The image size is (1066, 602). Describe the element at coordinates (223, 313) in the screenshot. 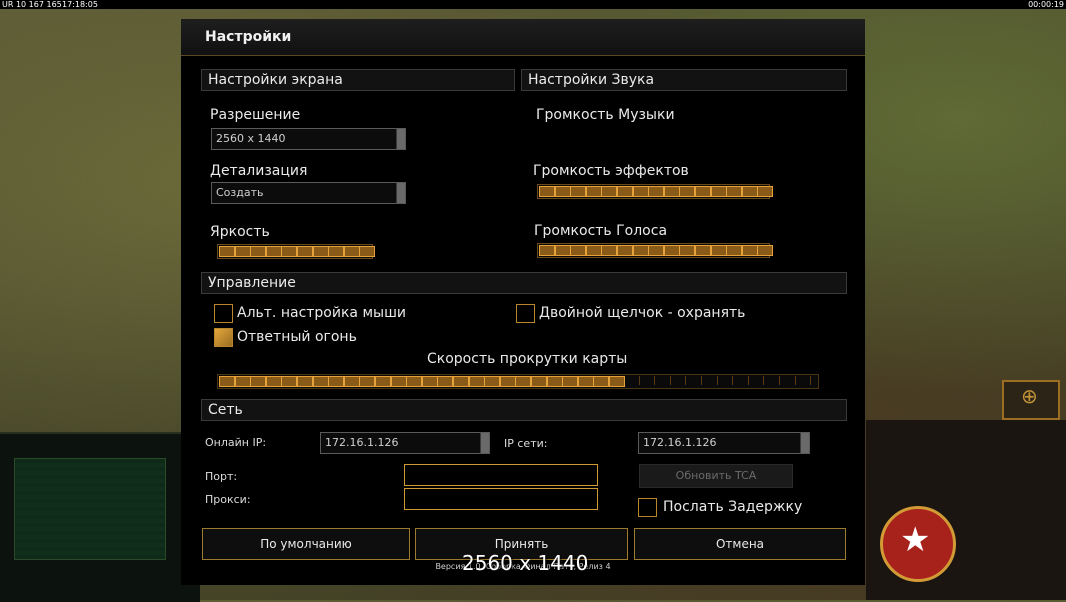

I see `alt-mouse-checkbox` at that location.